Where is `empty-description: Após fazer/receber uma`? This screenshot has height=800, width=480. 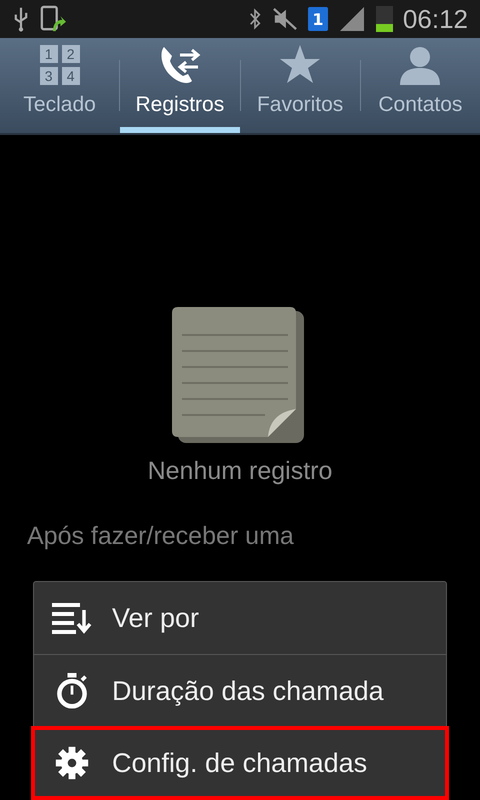 empty-description: Após fazer/receber uma is located at coordinates (160, 536).